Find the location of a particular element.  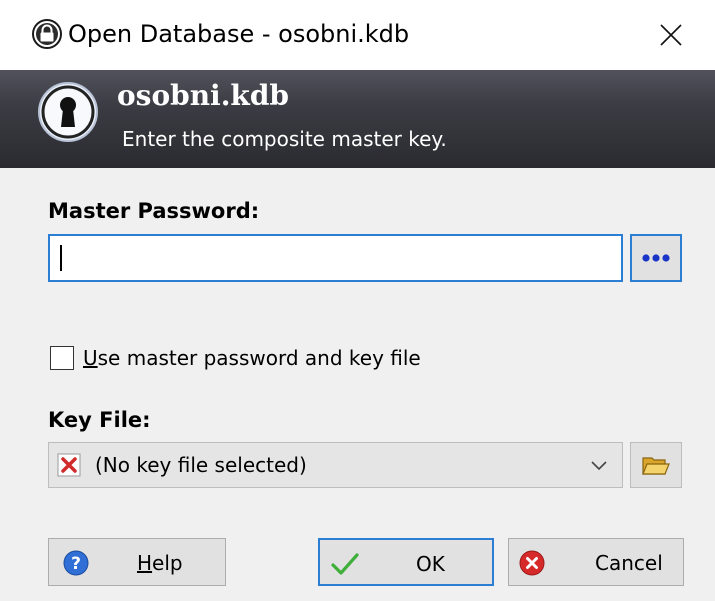

chevron-down-icon is located at coordinates (599, 466).